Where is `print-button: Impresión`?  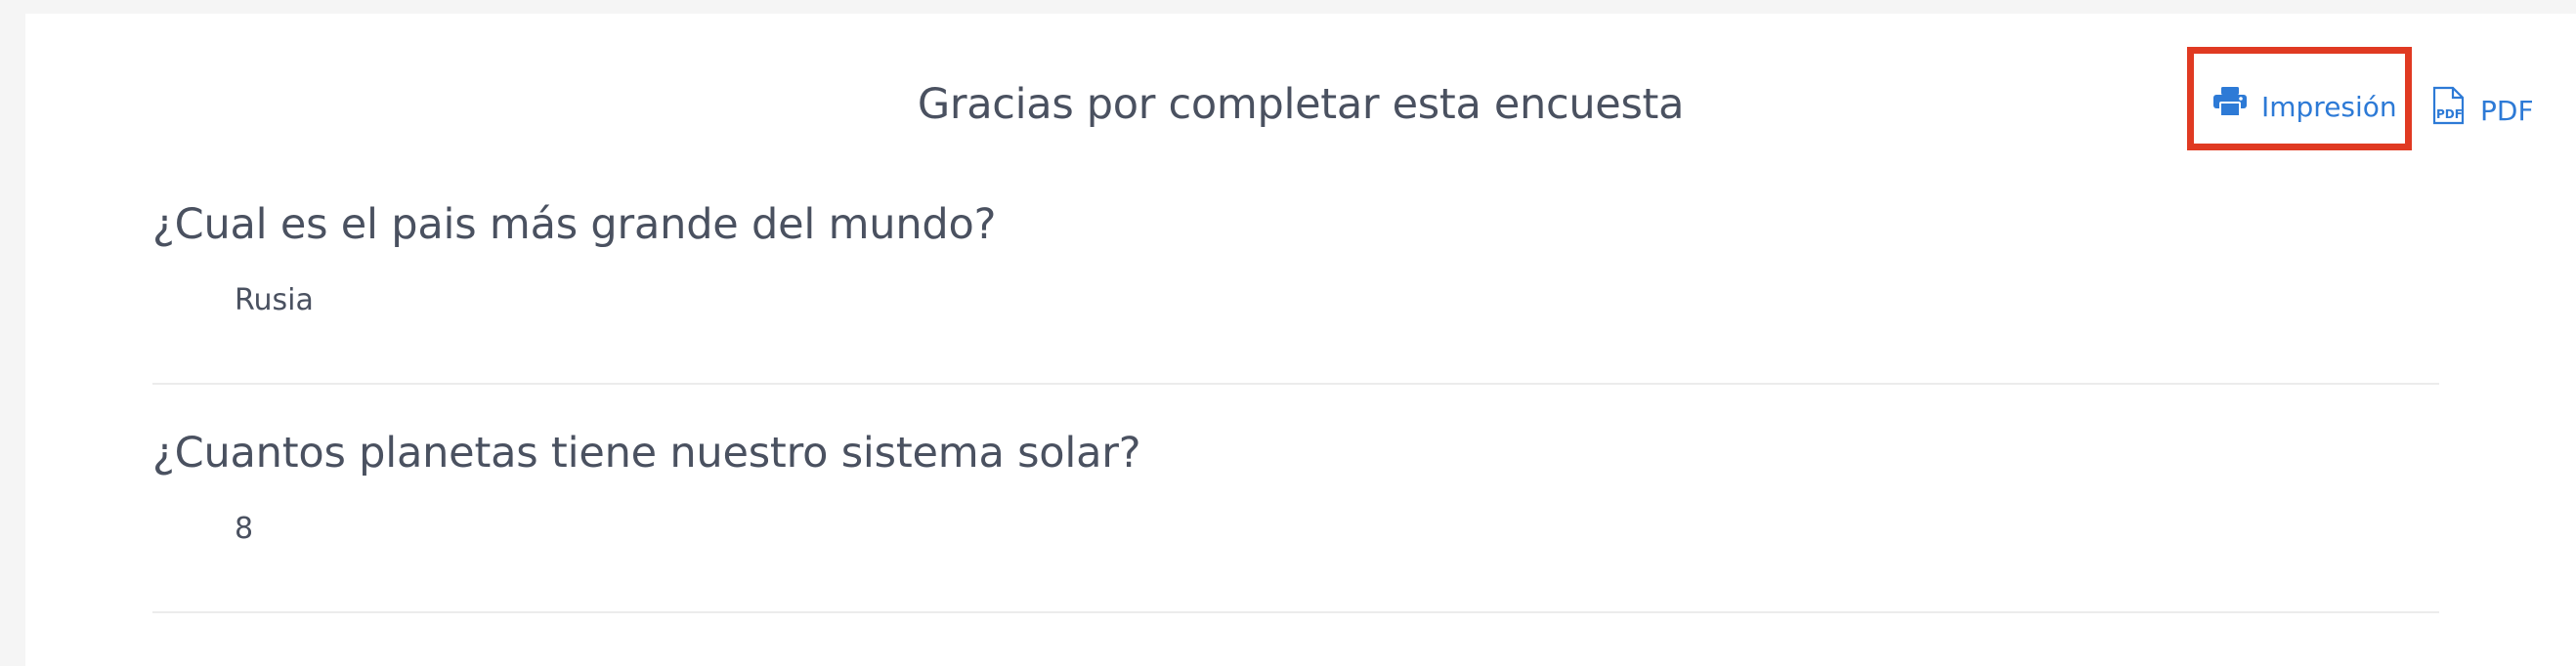 print-button: Impresión is located at coordinates (2304, 107).